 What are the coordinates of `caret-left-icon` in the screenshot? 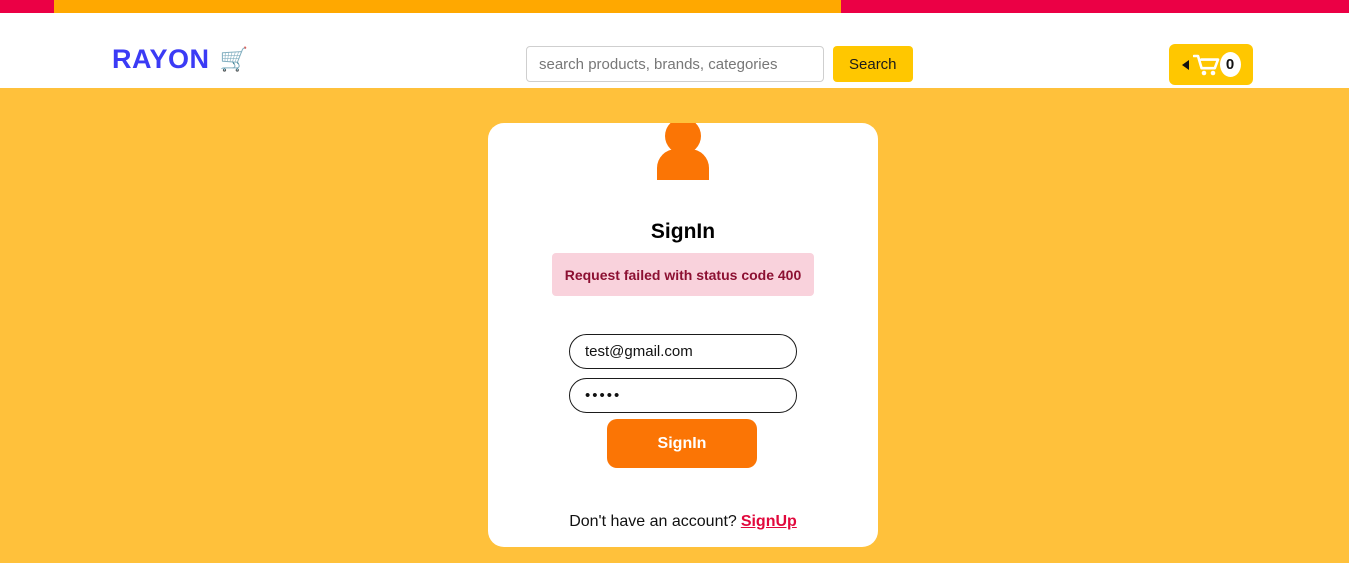 It's located at (1185, 64).